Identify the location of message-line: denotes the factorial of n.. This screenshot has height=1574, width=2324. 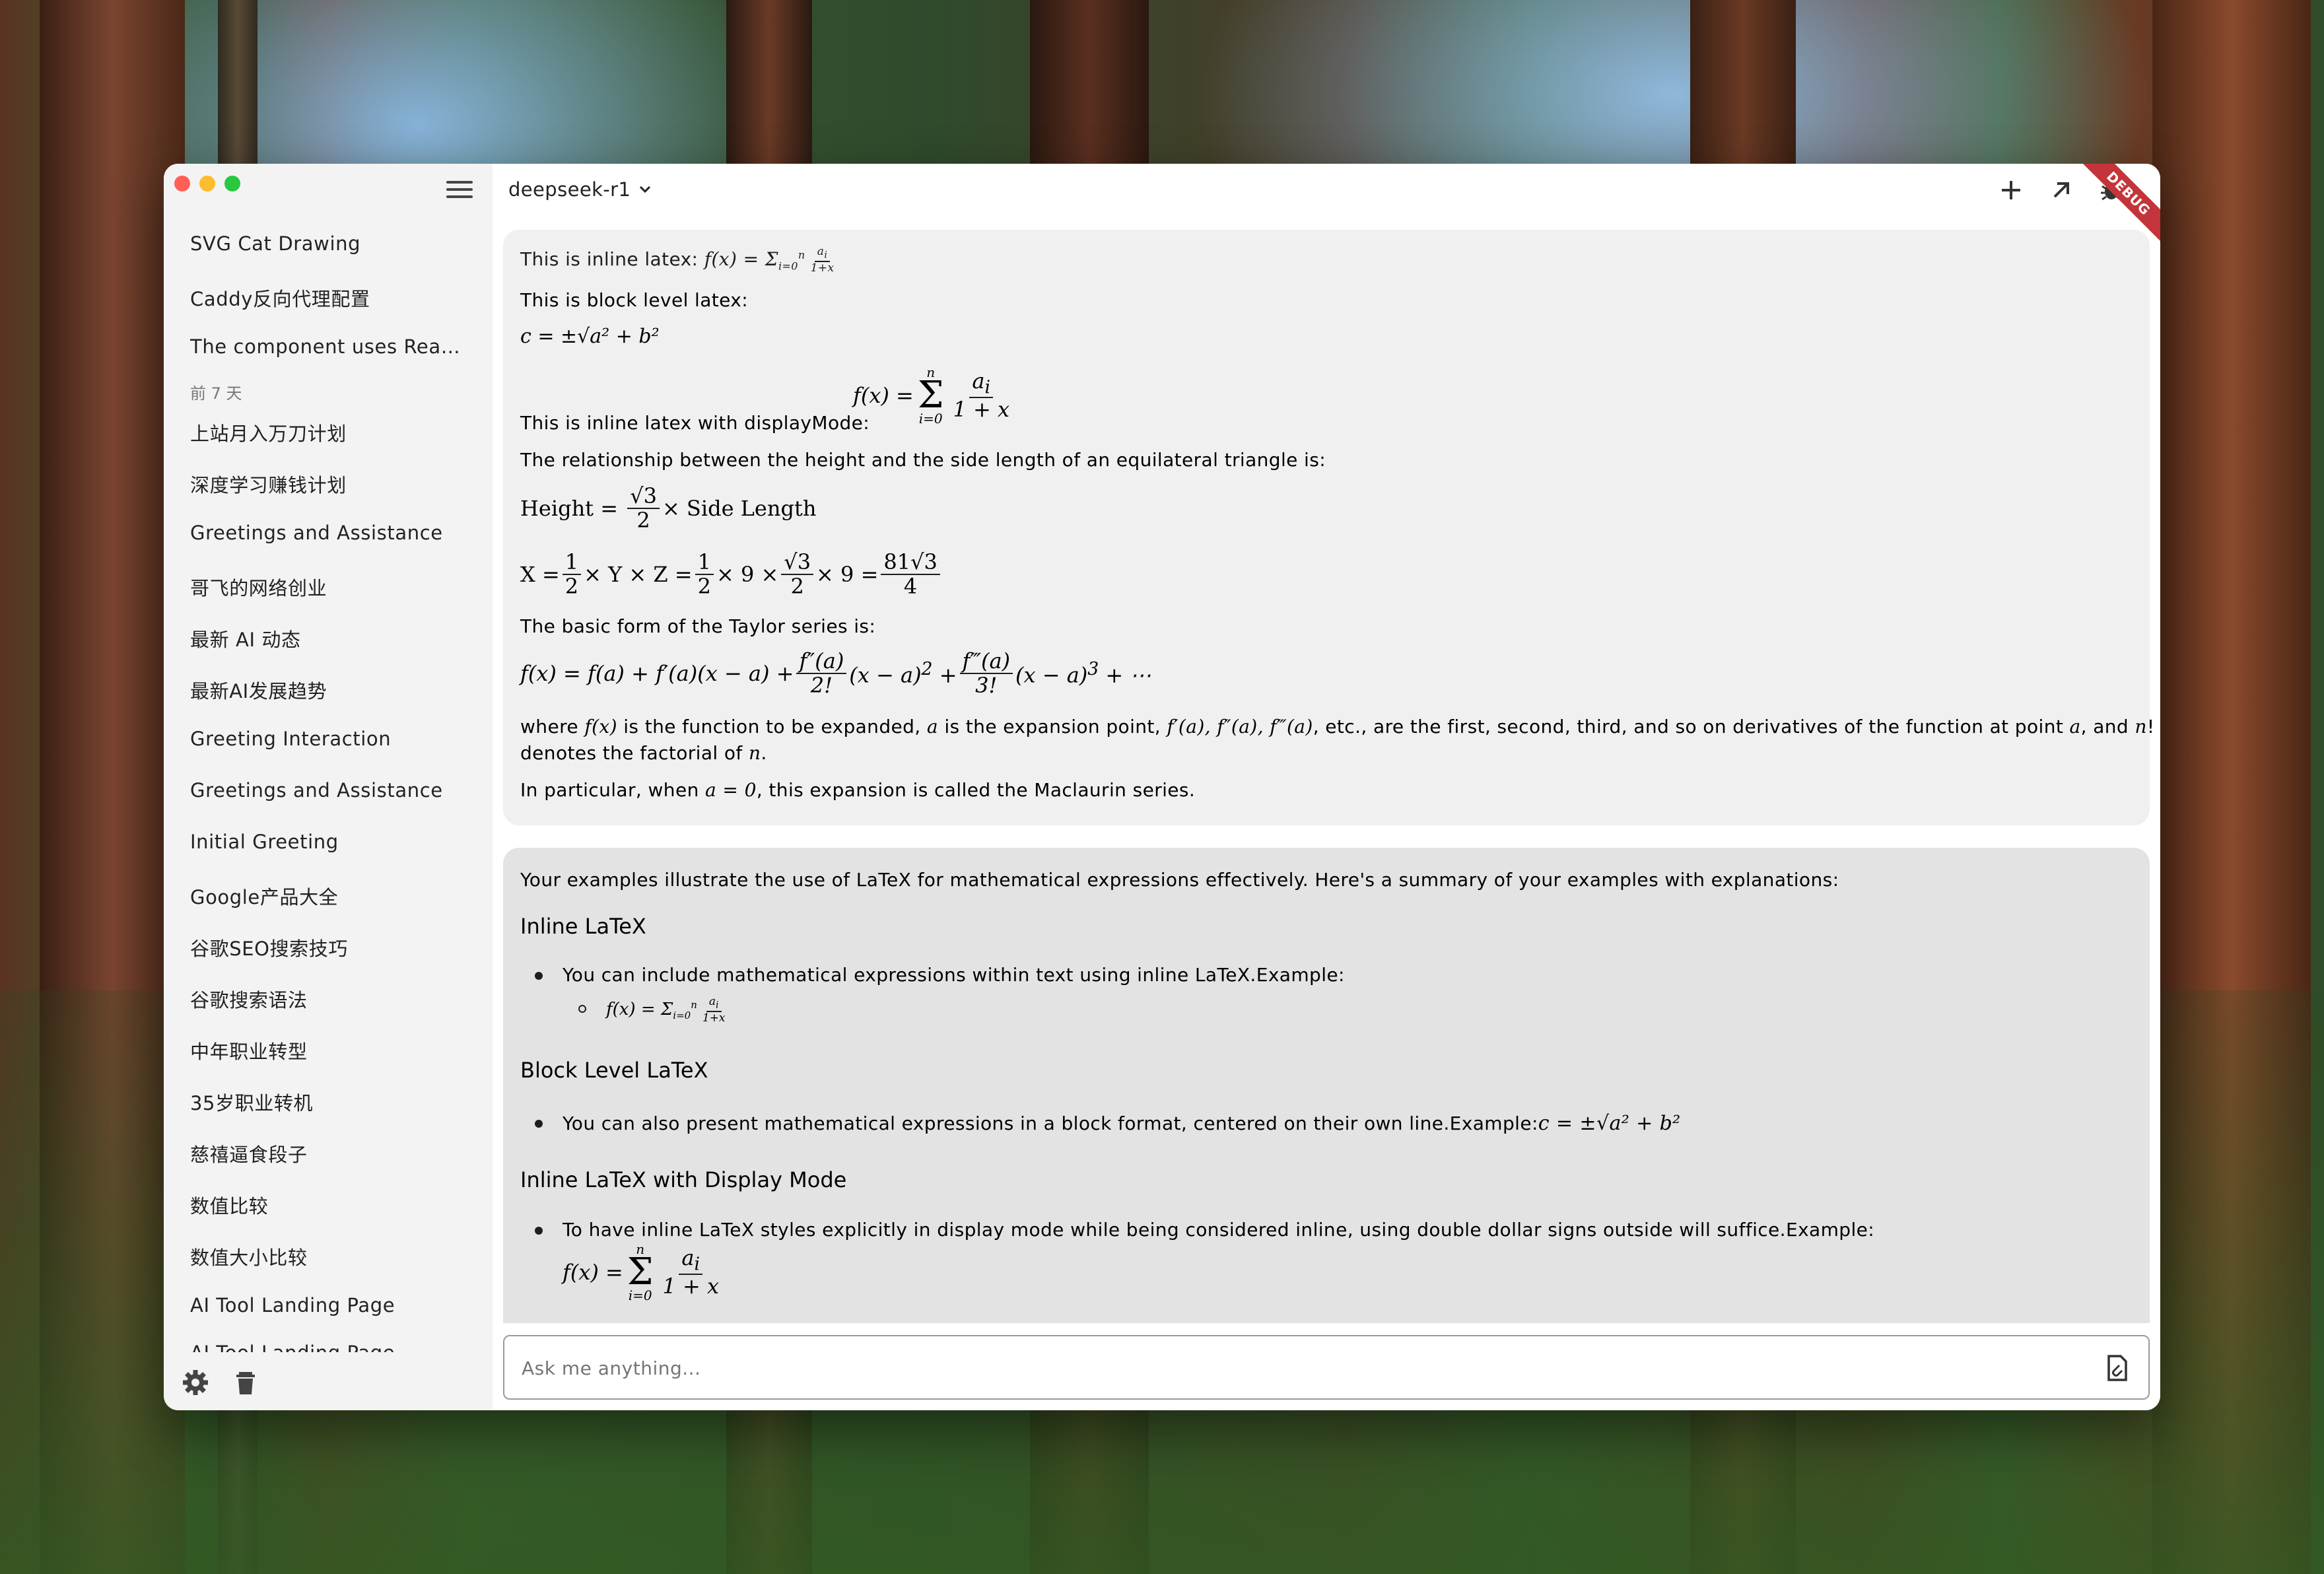
(644, 753).